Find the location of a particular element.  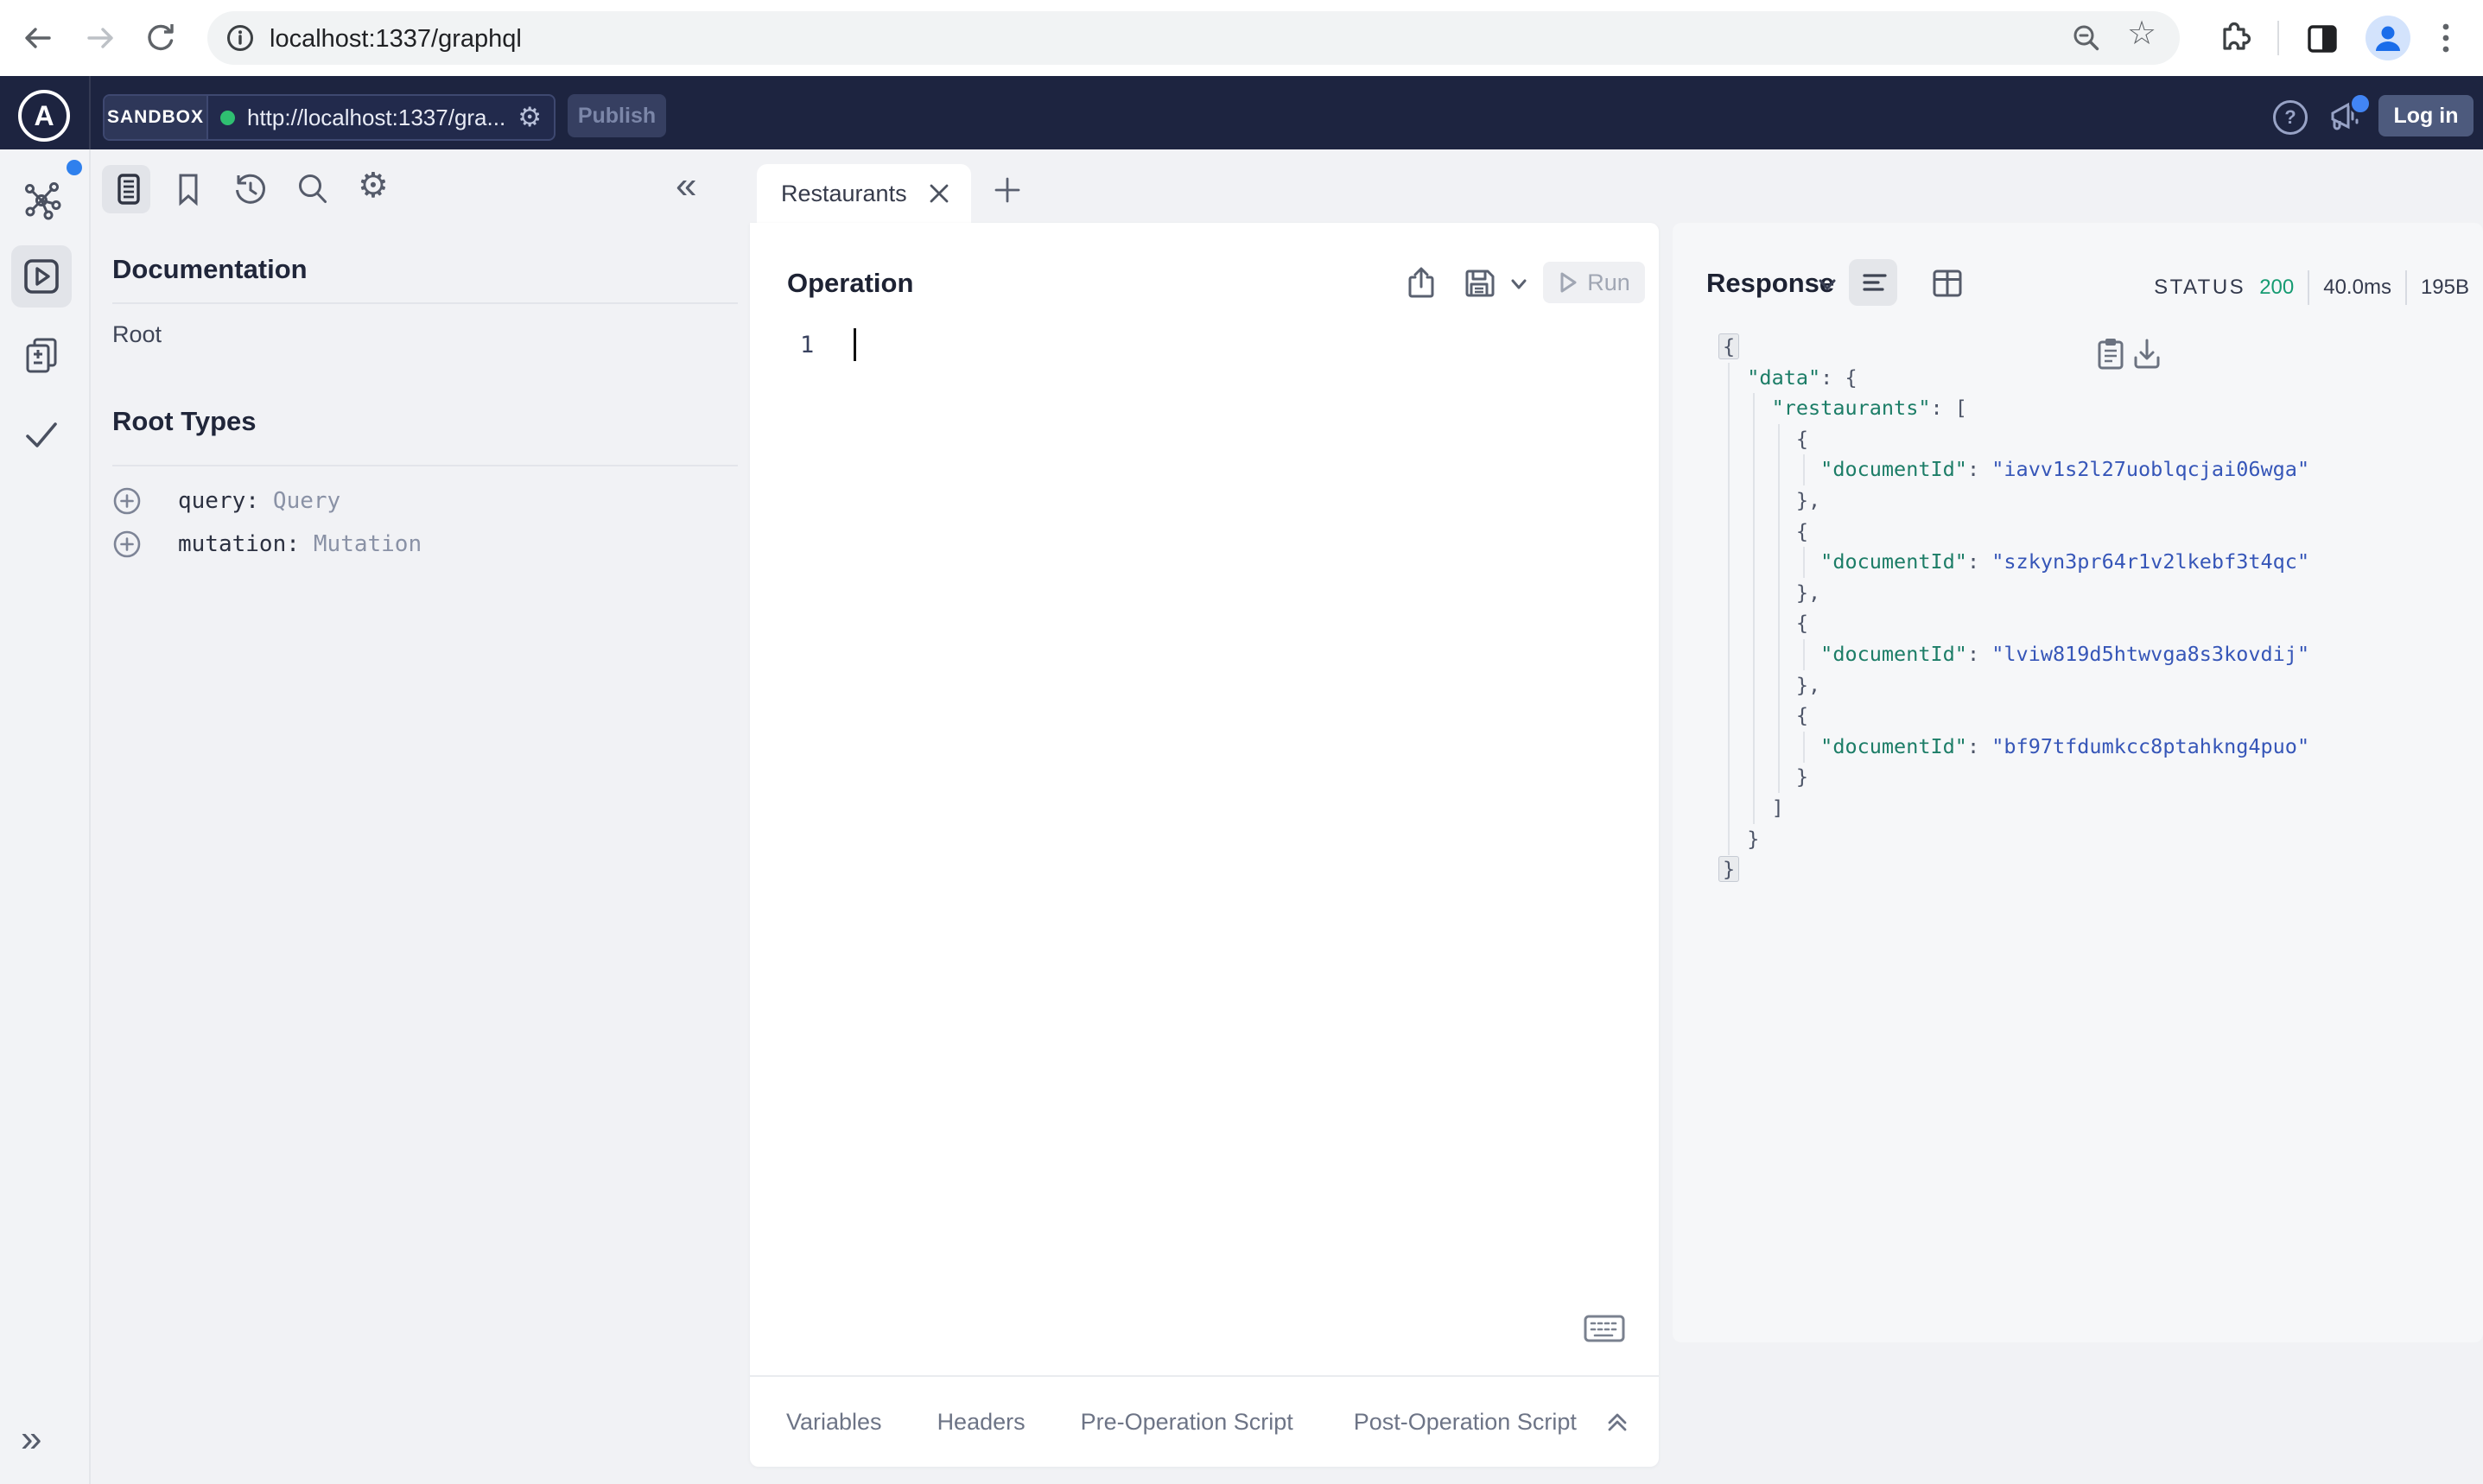

browser-reload-icon is located at coordinates (161, 38).